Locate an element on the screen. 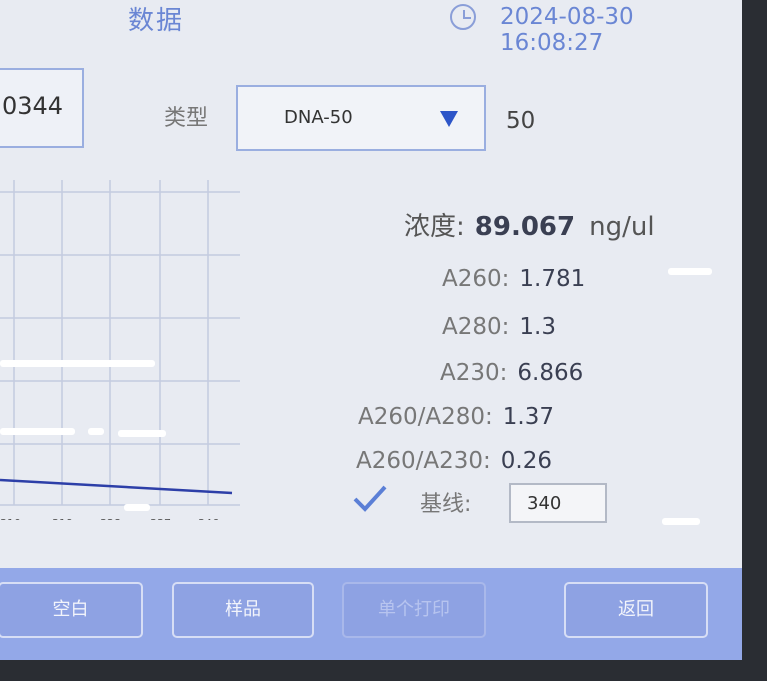 The width and height of the screenshot is (767, 681). ratio-260-230-row: A260/A230: 0.26 is located at coordinates (454, 461).